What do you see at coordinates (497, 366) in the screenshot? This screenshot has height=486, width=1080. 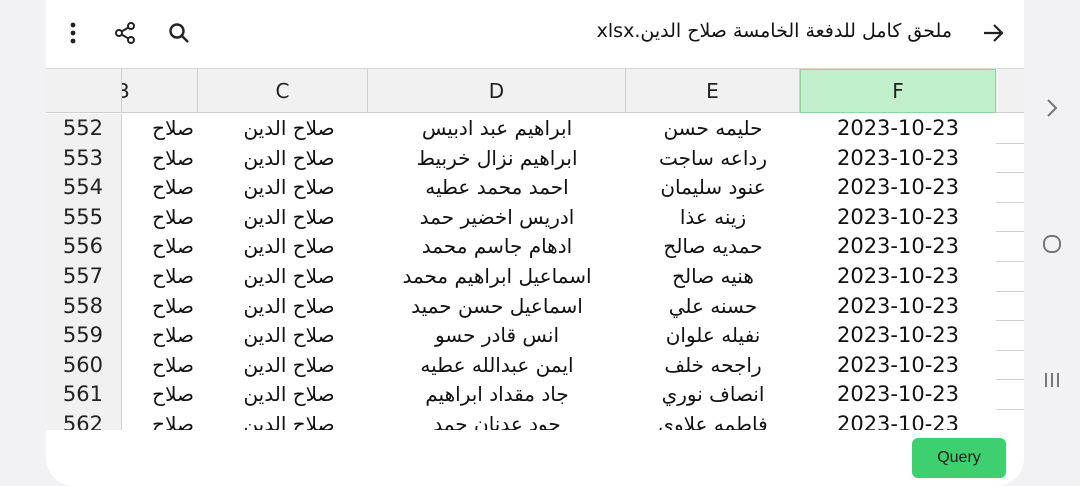 I see `cell-col-d: ايمن عبدالله عطيه` at bounding box center [497, 366].